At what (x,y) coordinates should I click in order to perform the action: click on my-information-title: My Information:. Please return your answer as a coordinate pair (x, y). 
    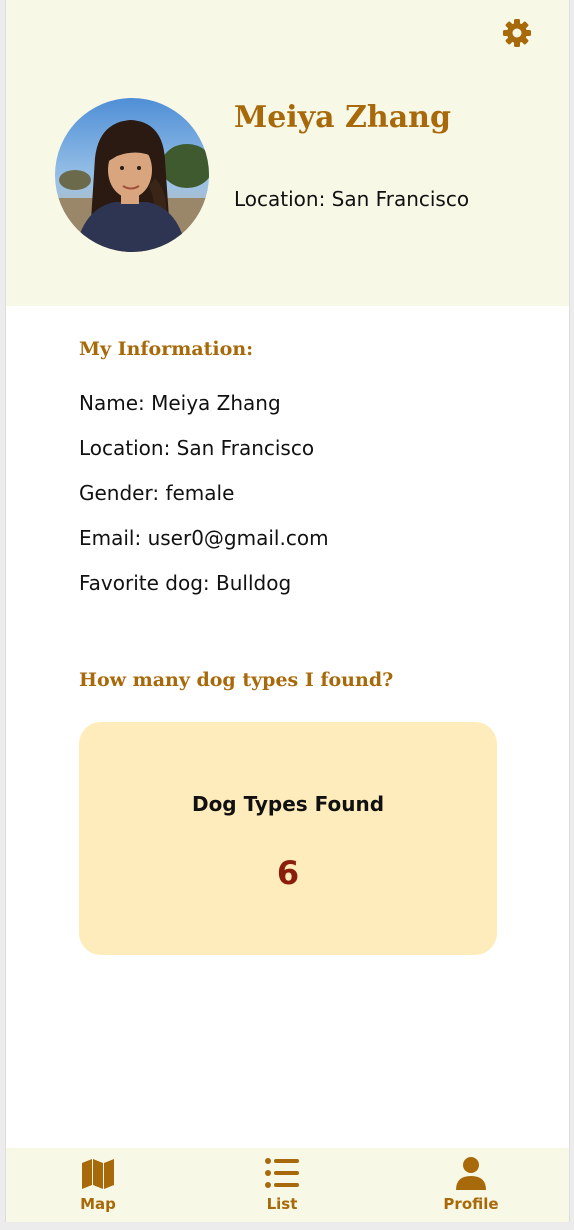
    Looking at the image, I should click on (166, 349).